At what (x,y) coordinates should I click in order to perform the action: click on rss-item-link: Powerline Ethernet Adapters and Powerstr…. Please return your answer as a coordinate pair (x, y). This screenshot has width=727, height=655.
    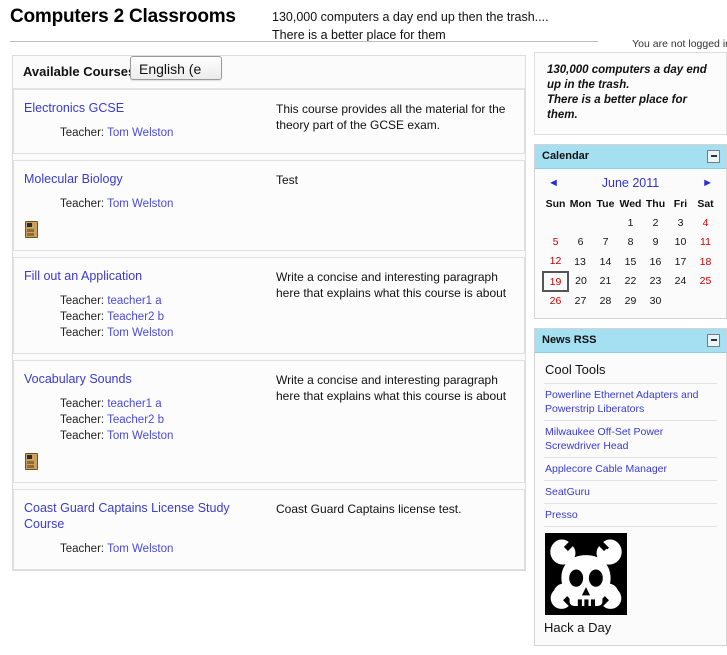
    Looking at the image, I should click on (630, 402).